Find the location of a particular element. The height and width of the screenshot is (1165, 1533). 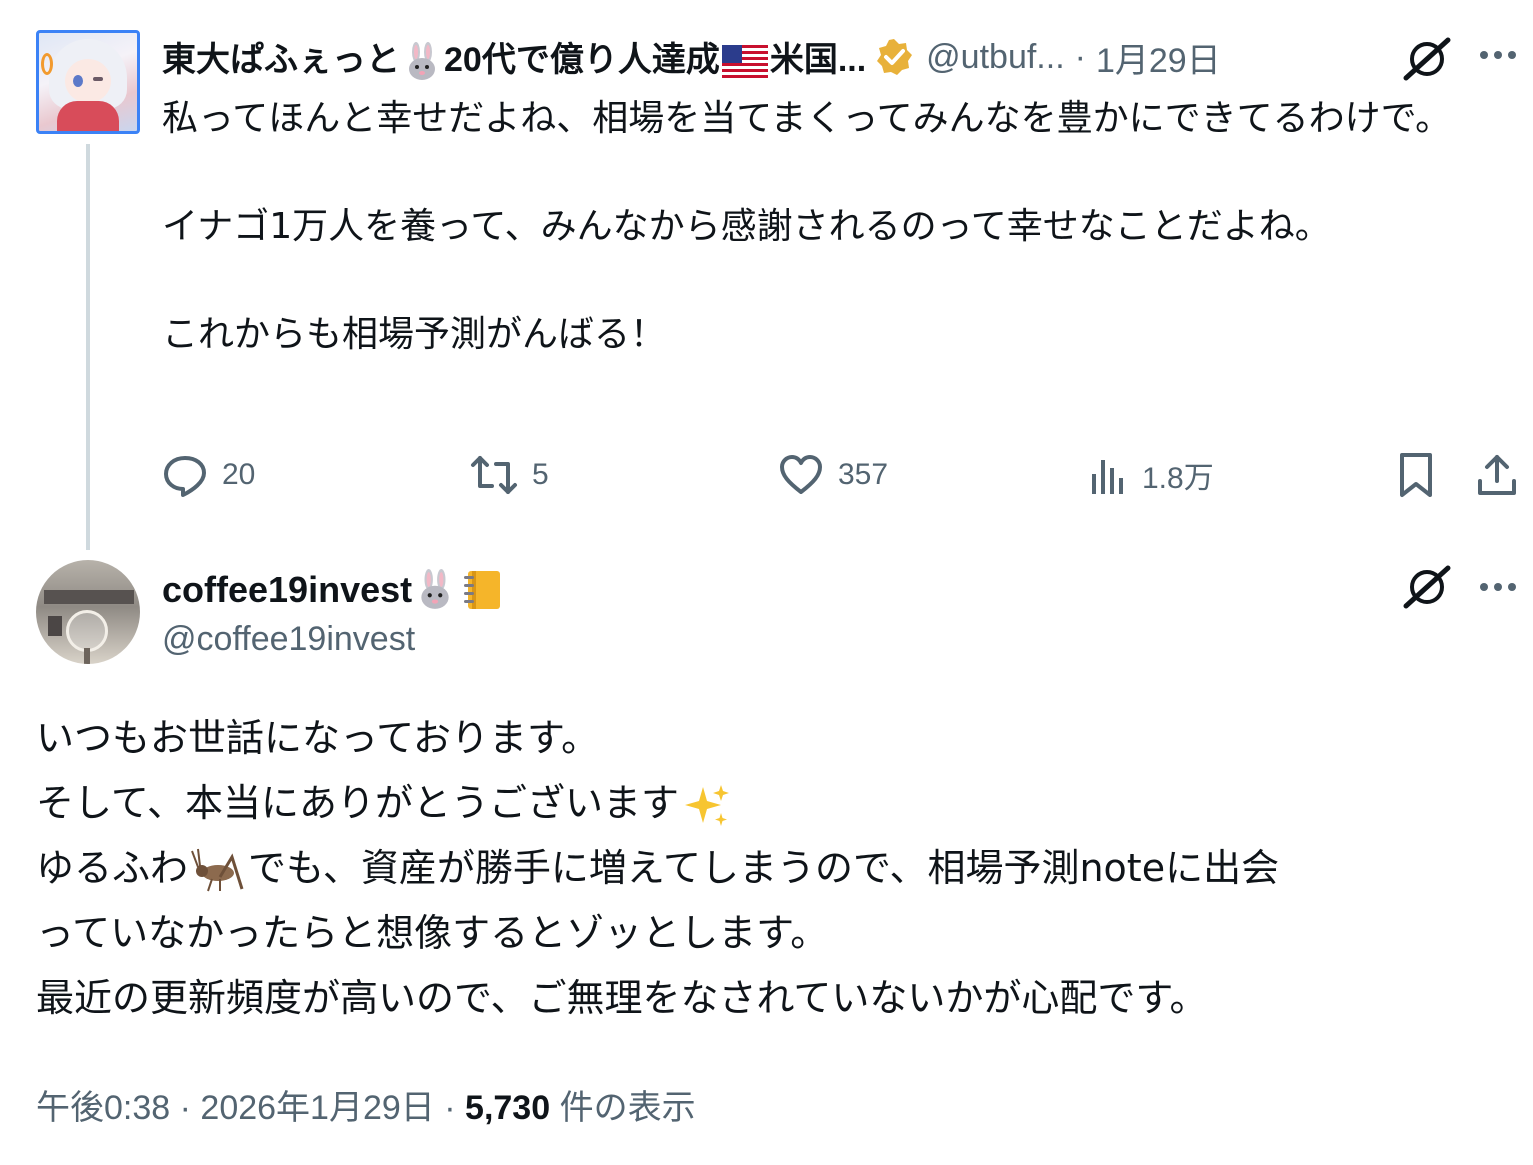

verified-badge-icon is located at coordinates (894, 57).